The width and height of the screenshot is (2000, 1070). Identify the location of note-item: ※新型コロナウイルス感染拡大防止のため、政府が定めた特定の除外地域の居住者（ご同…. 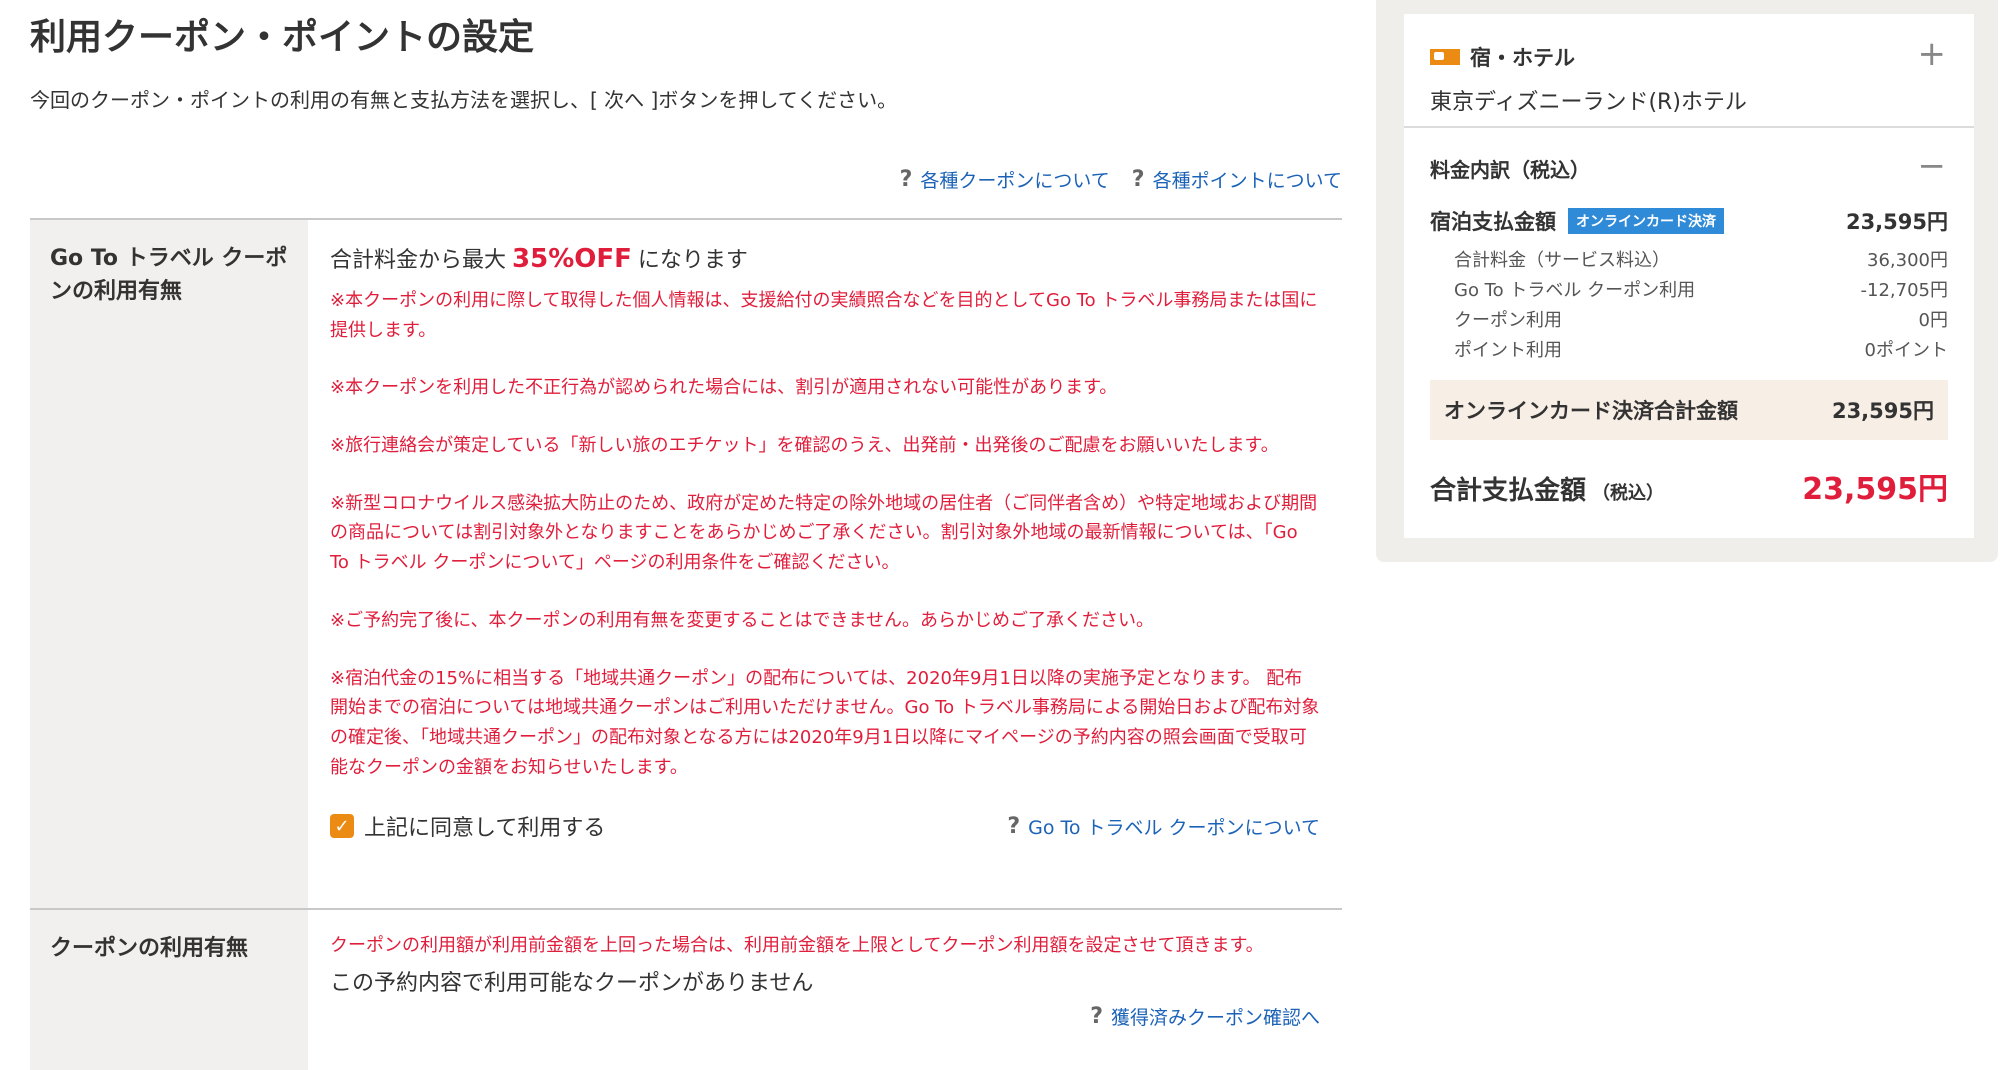
(824, 533).